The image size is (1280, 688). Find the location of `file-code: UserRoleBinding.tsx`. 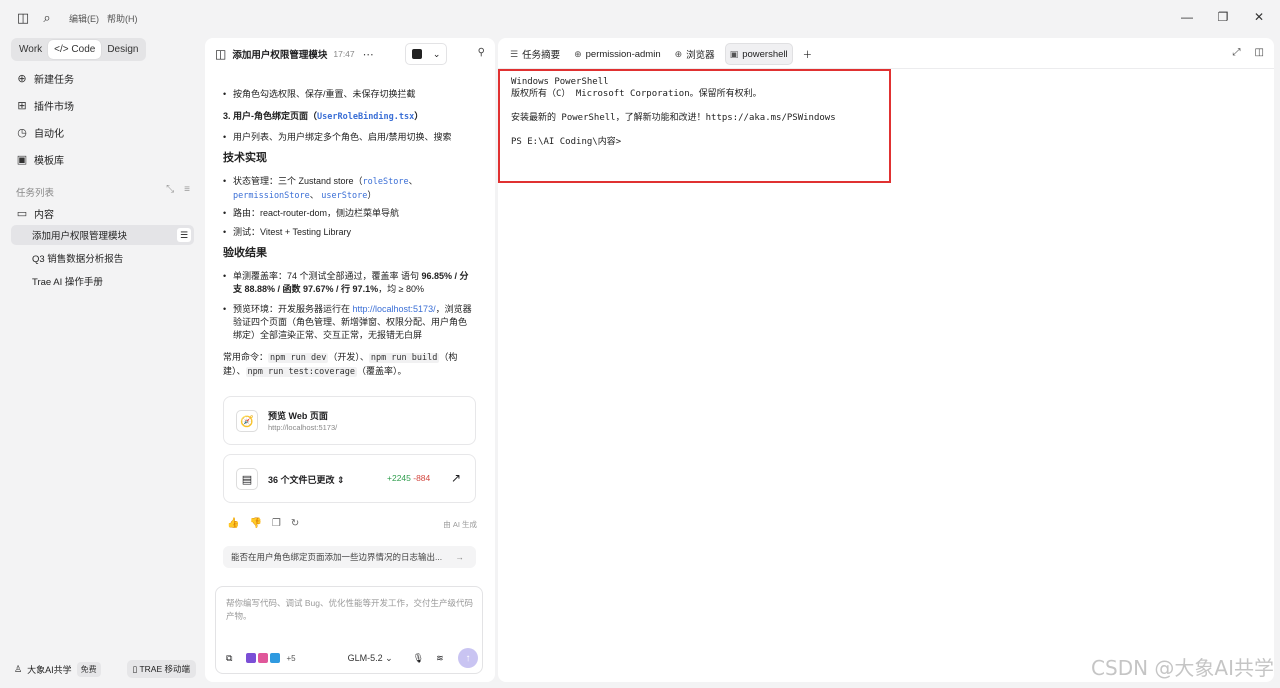

file-code: UserRoleBinding.tsx is located at coordinates (366, 117).